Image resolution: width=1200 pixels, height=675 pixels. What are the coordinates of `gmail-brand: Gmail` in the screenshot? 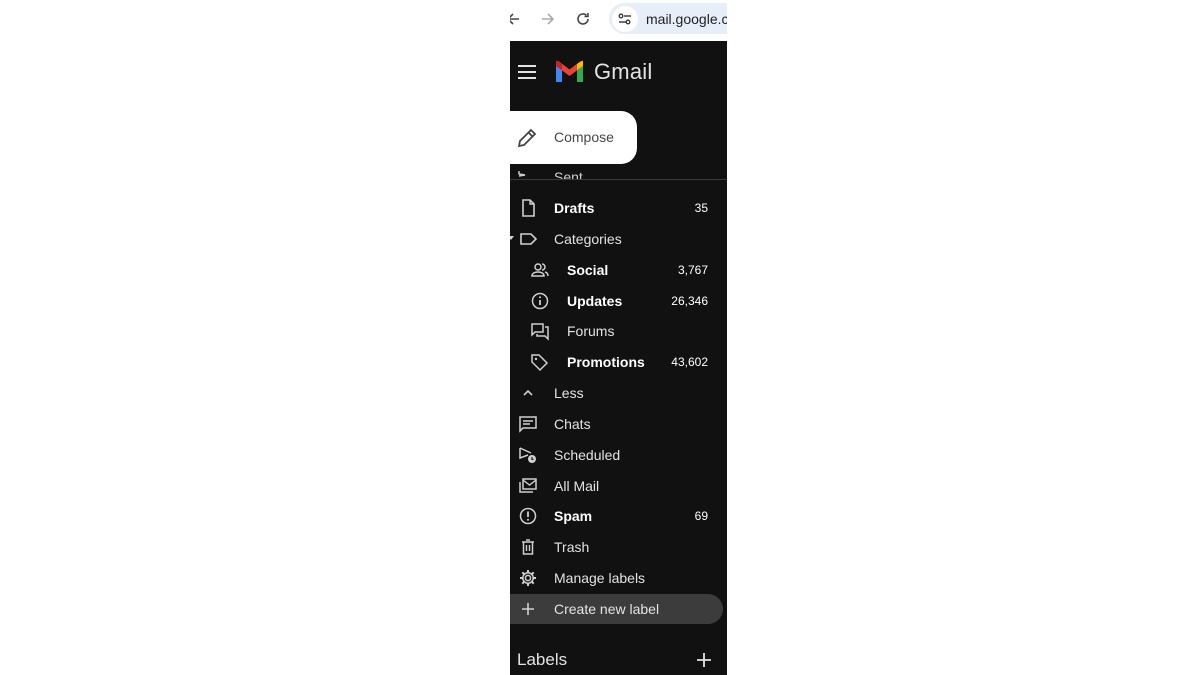 It's located at (623, 71).